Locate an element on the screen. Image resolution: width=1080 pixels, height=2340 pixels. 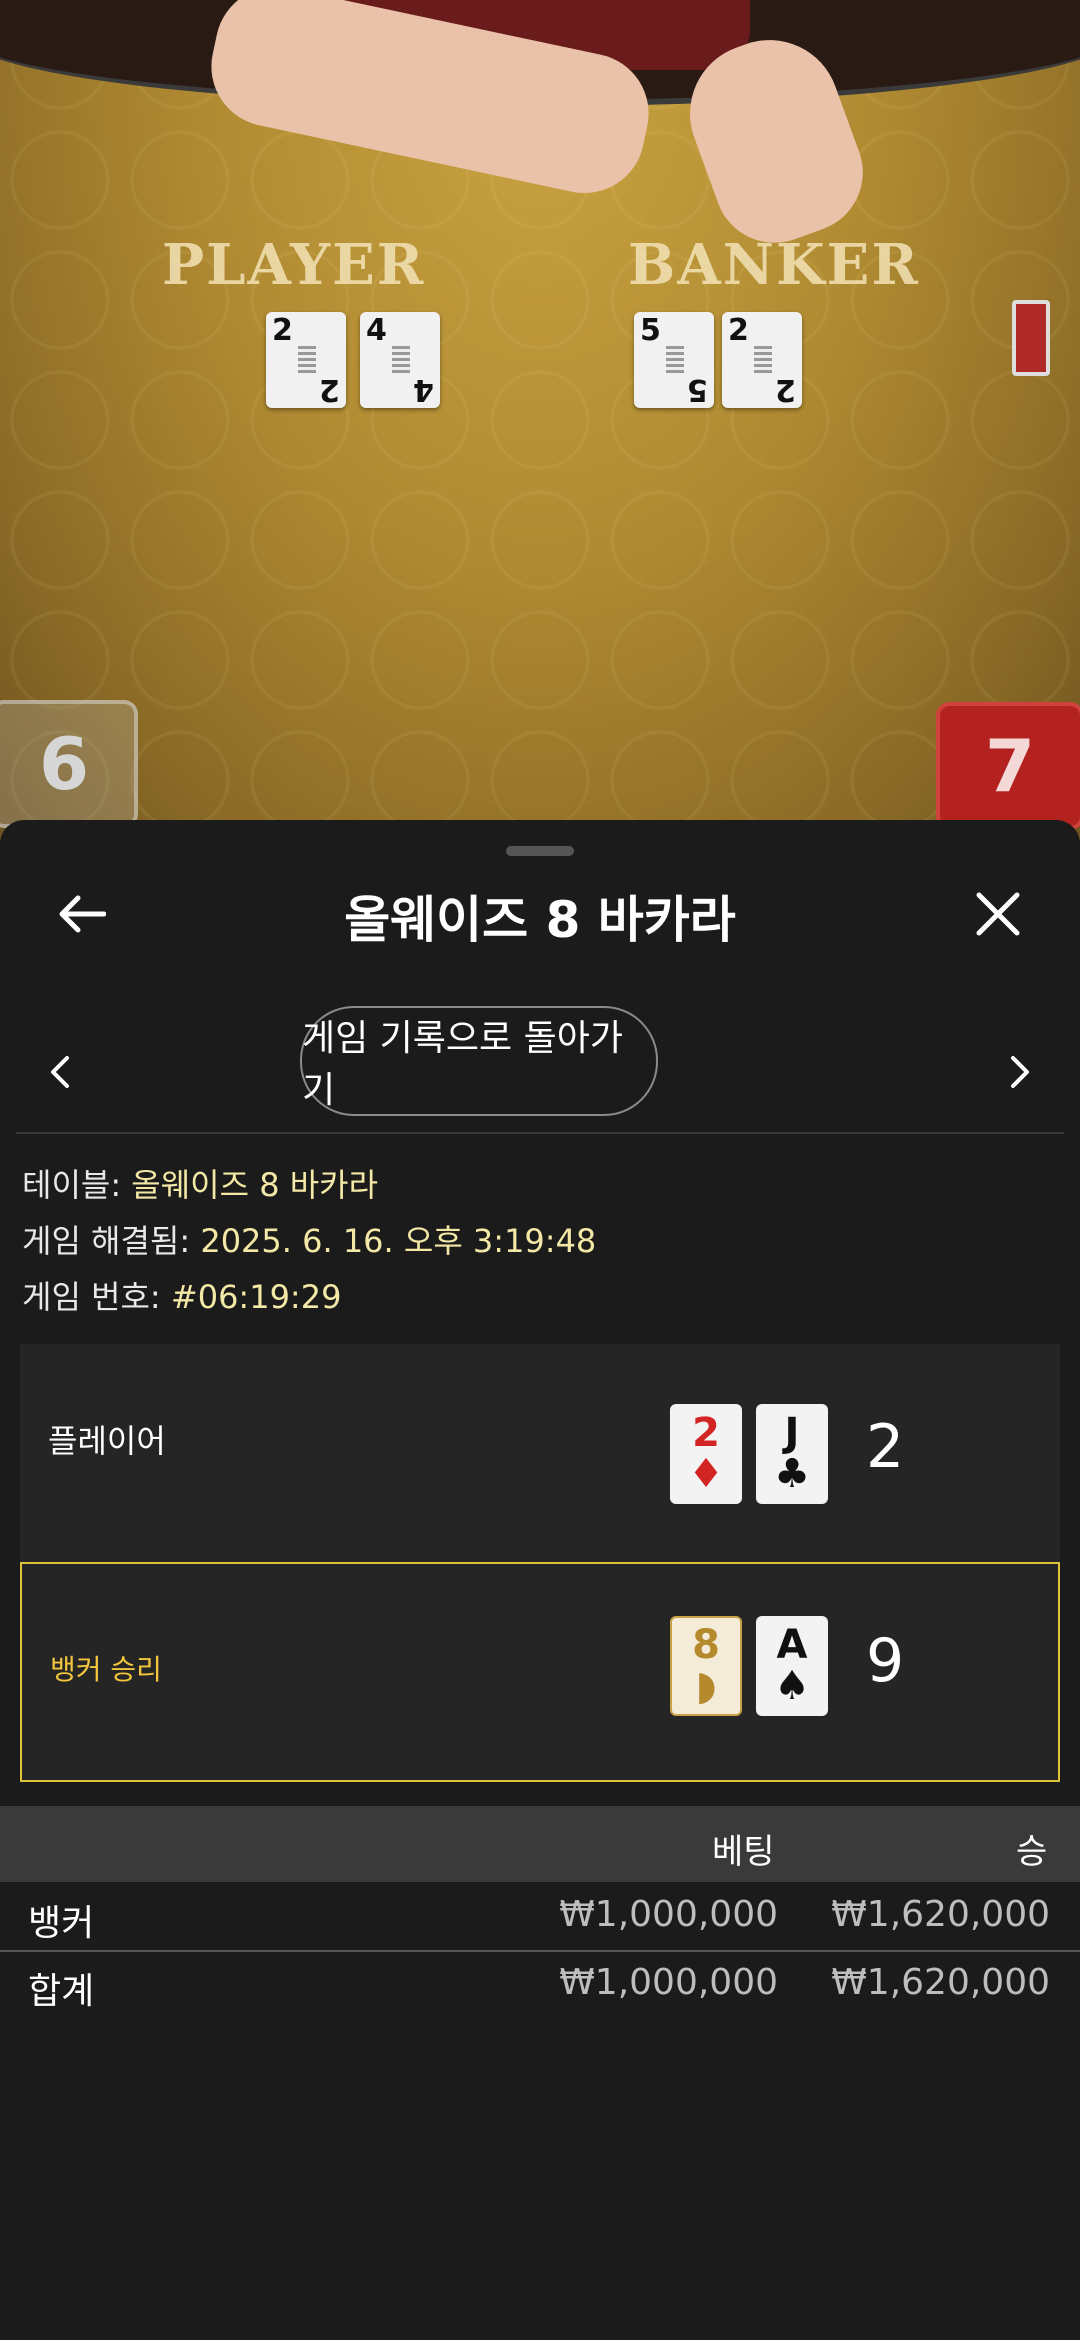
banker-win-label: 뱅커 승리 is located at coordinates (106, 1669).